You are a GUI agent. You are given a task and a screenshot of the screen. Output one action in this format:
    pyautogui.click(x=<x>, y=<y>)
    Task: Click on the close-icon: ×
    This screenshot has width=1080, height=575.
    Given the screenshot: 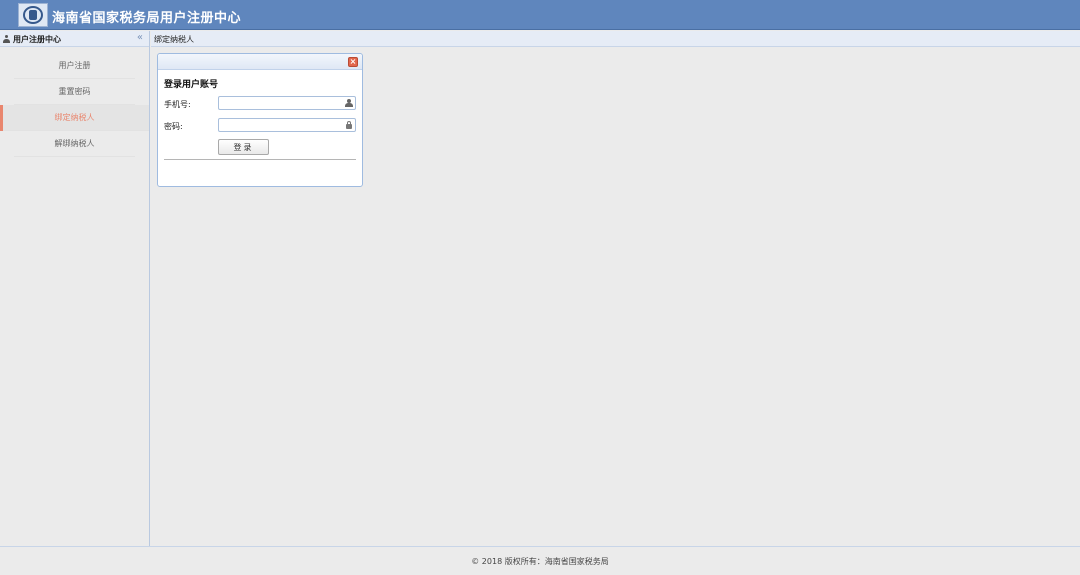 What is the action you would take?
    pyautogui.click(x=353, y=62)
    